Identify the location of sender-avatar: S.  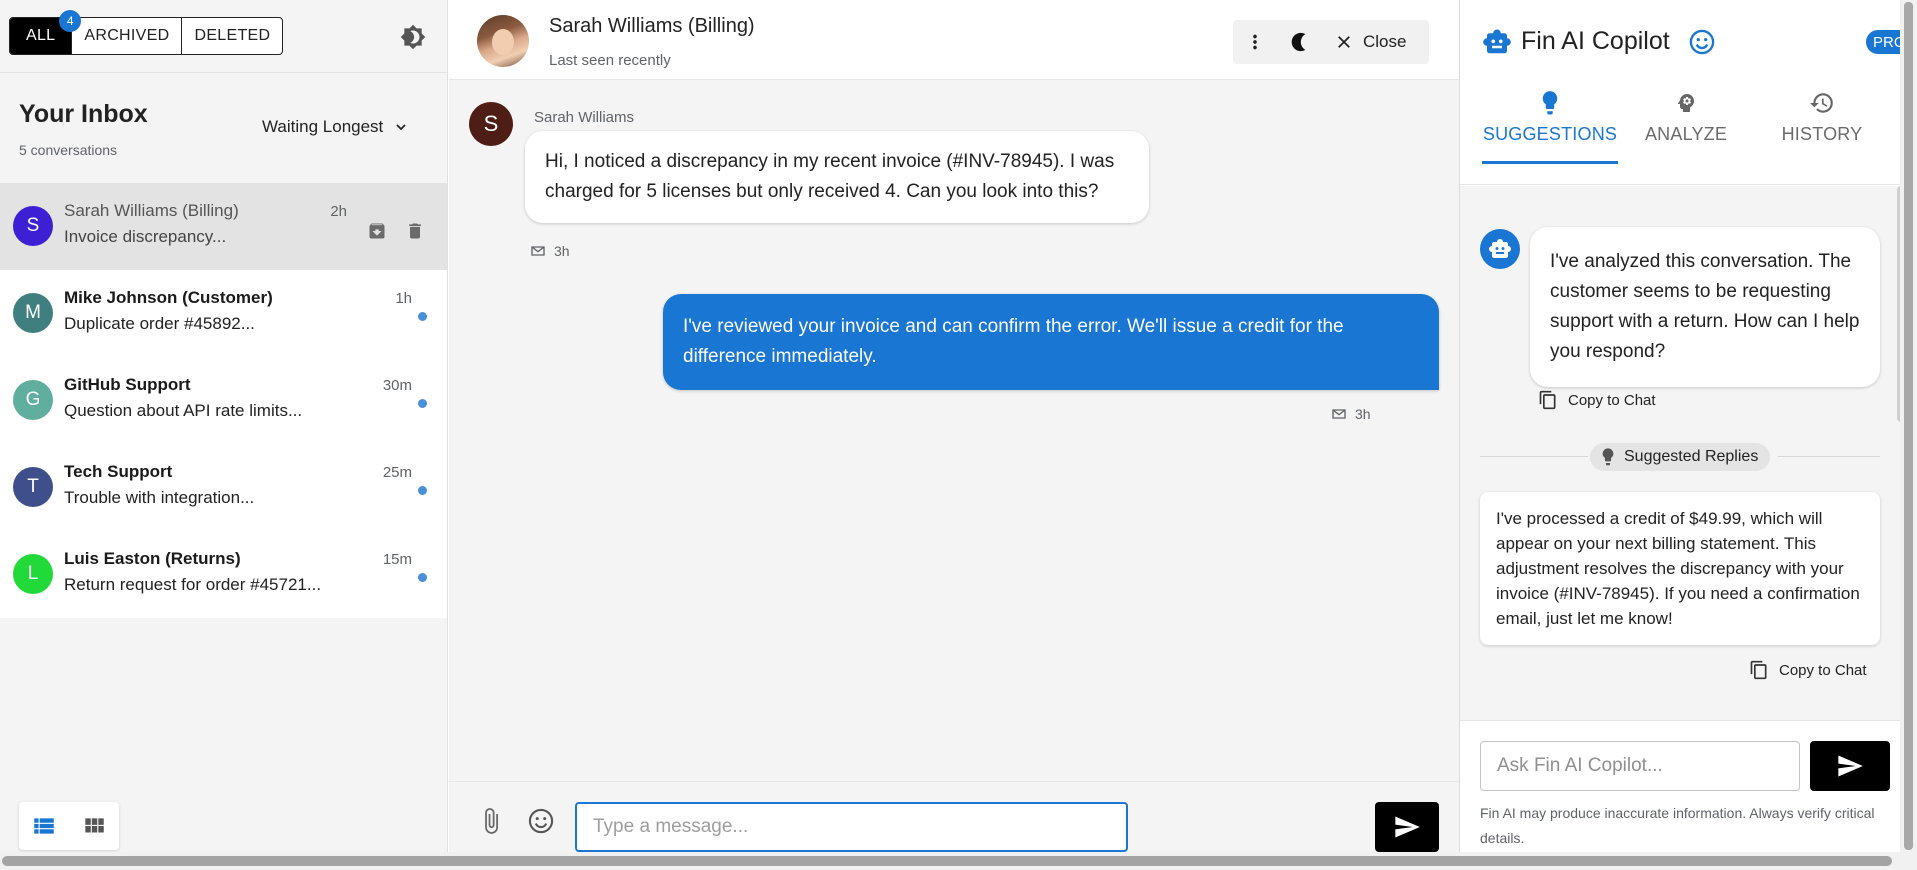
(491, 124).